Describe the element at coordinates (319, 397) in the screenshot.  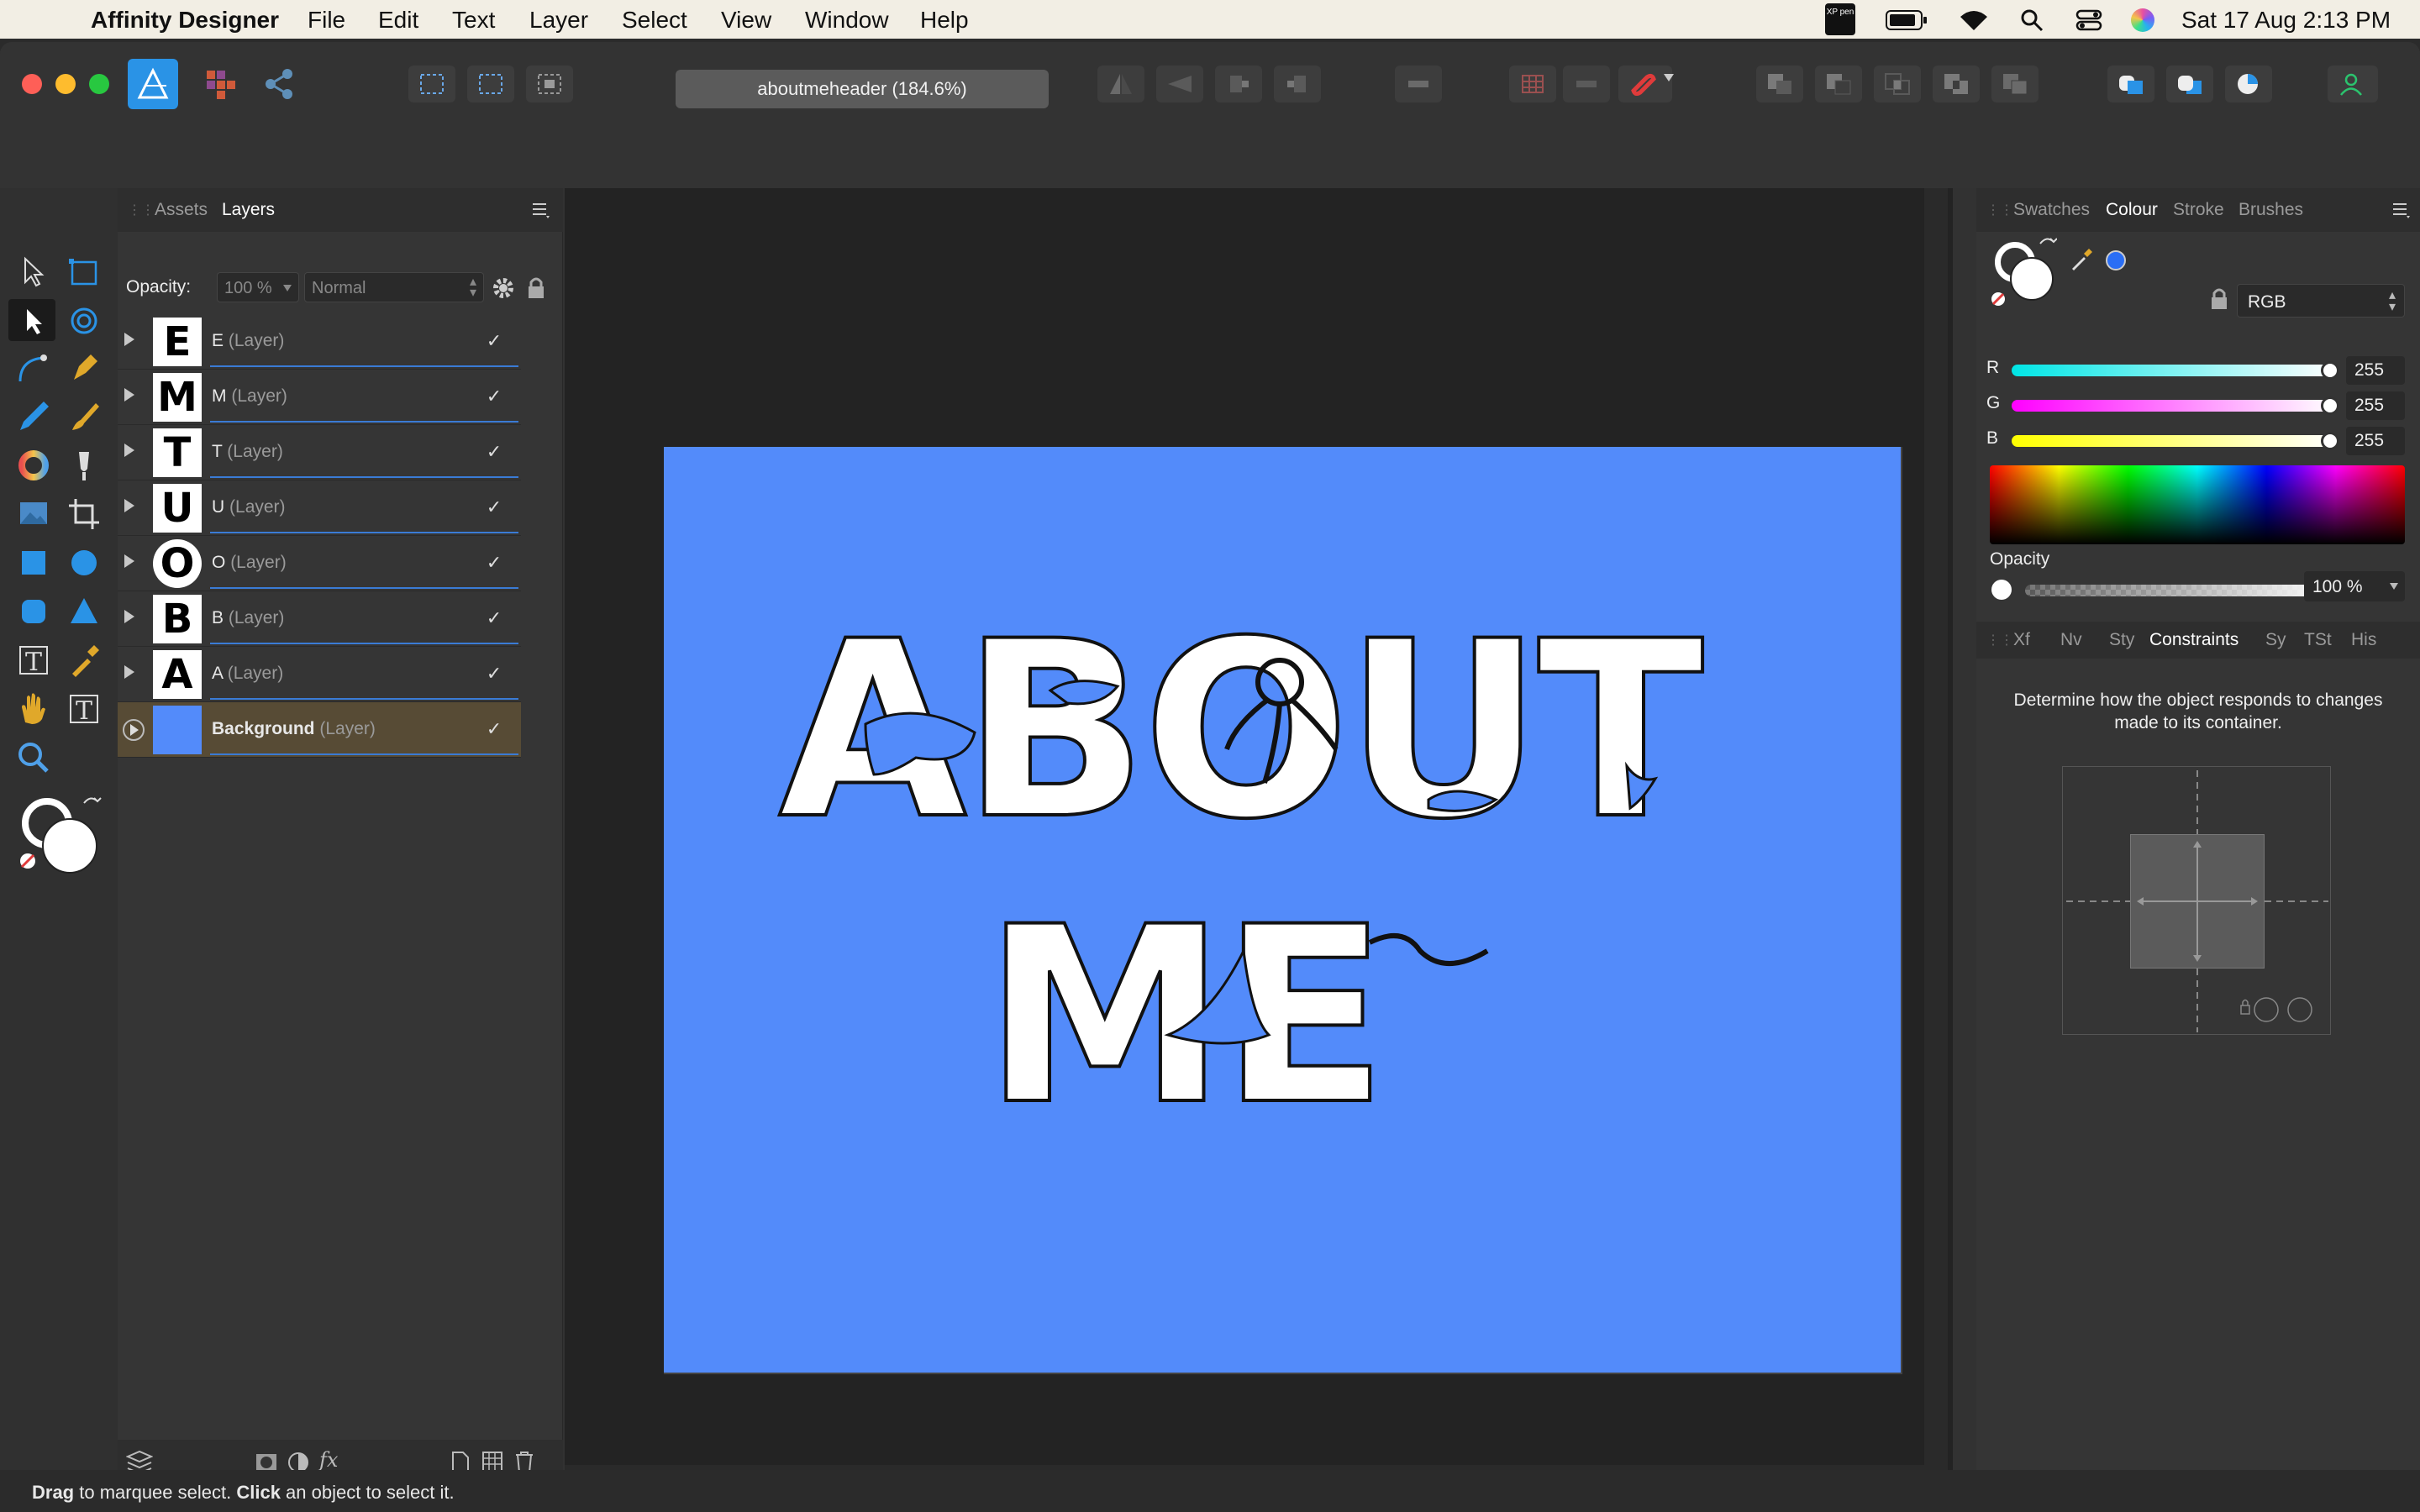
I see `layer-row-m: M M (Layer) ✓` at that location.